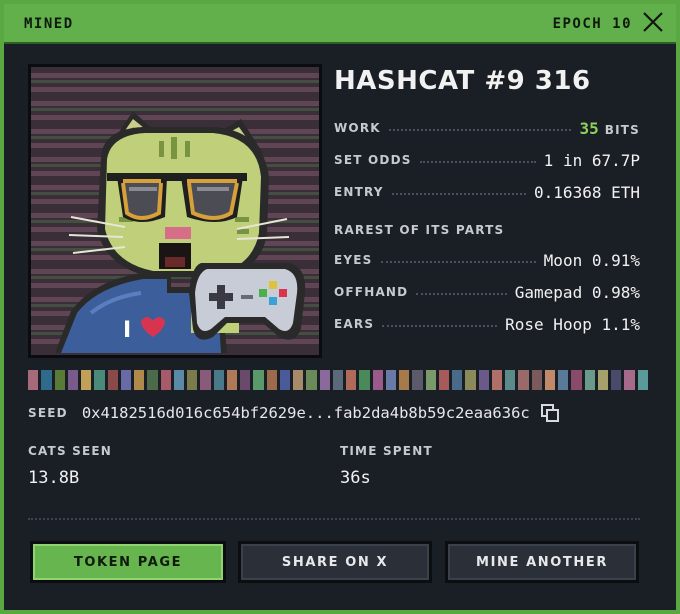 The image size is (680, 614). I want to click on rarest-row: EYES Moon 0.91%, so click(487, 260).